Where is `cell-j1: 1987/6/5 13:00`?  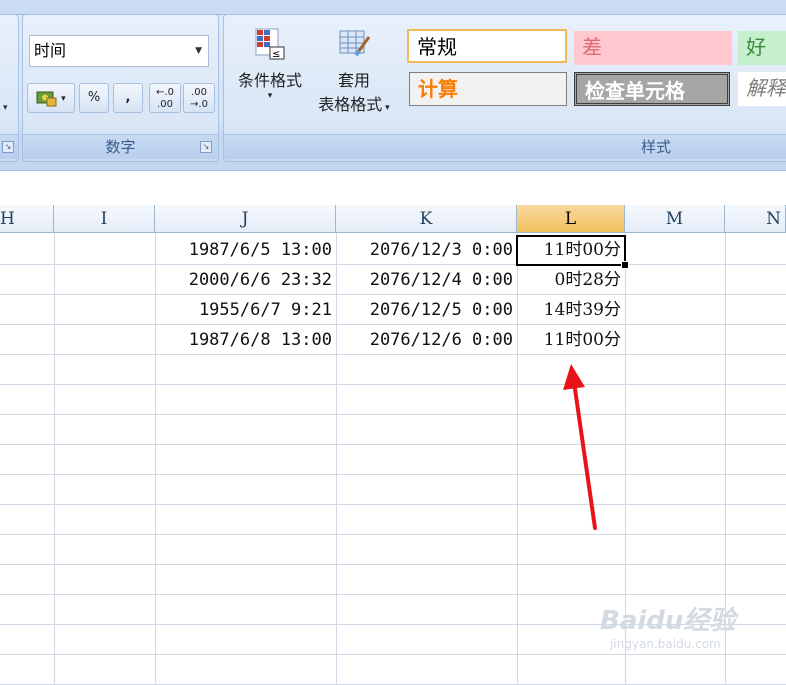
cell-j1: 1987/6/5 13:00 is located at coordinates (245, 249).